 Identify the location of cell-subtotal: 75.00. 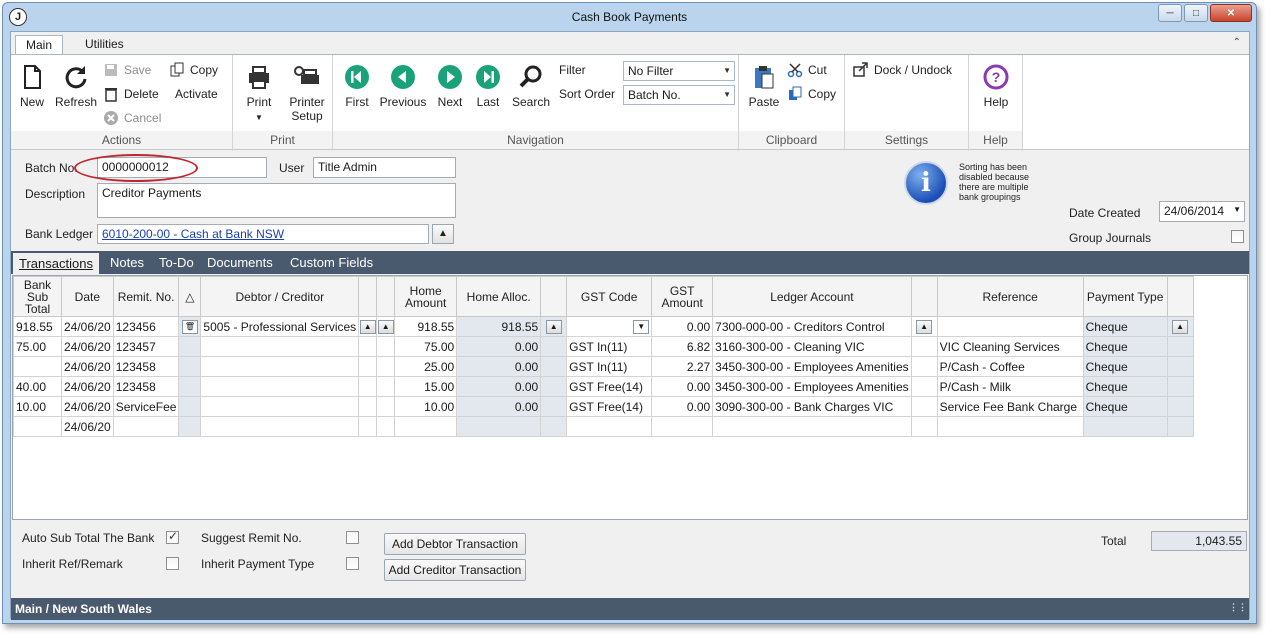
(37, 346).